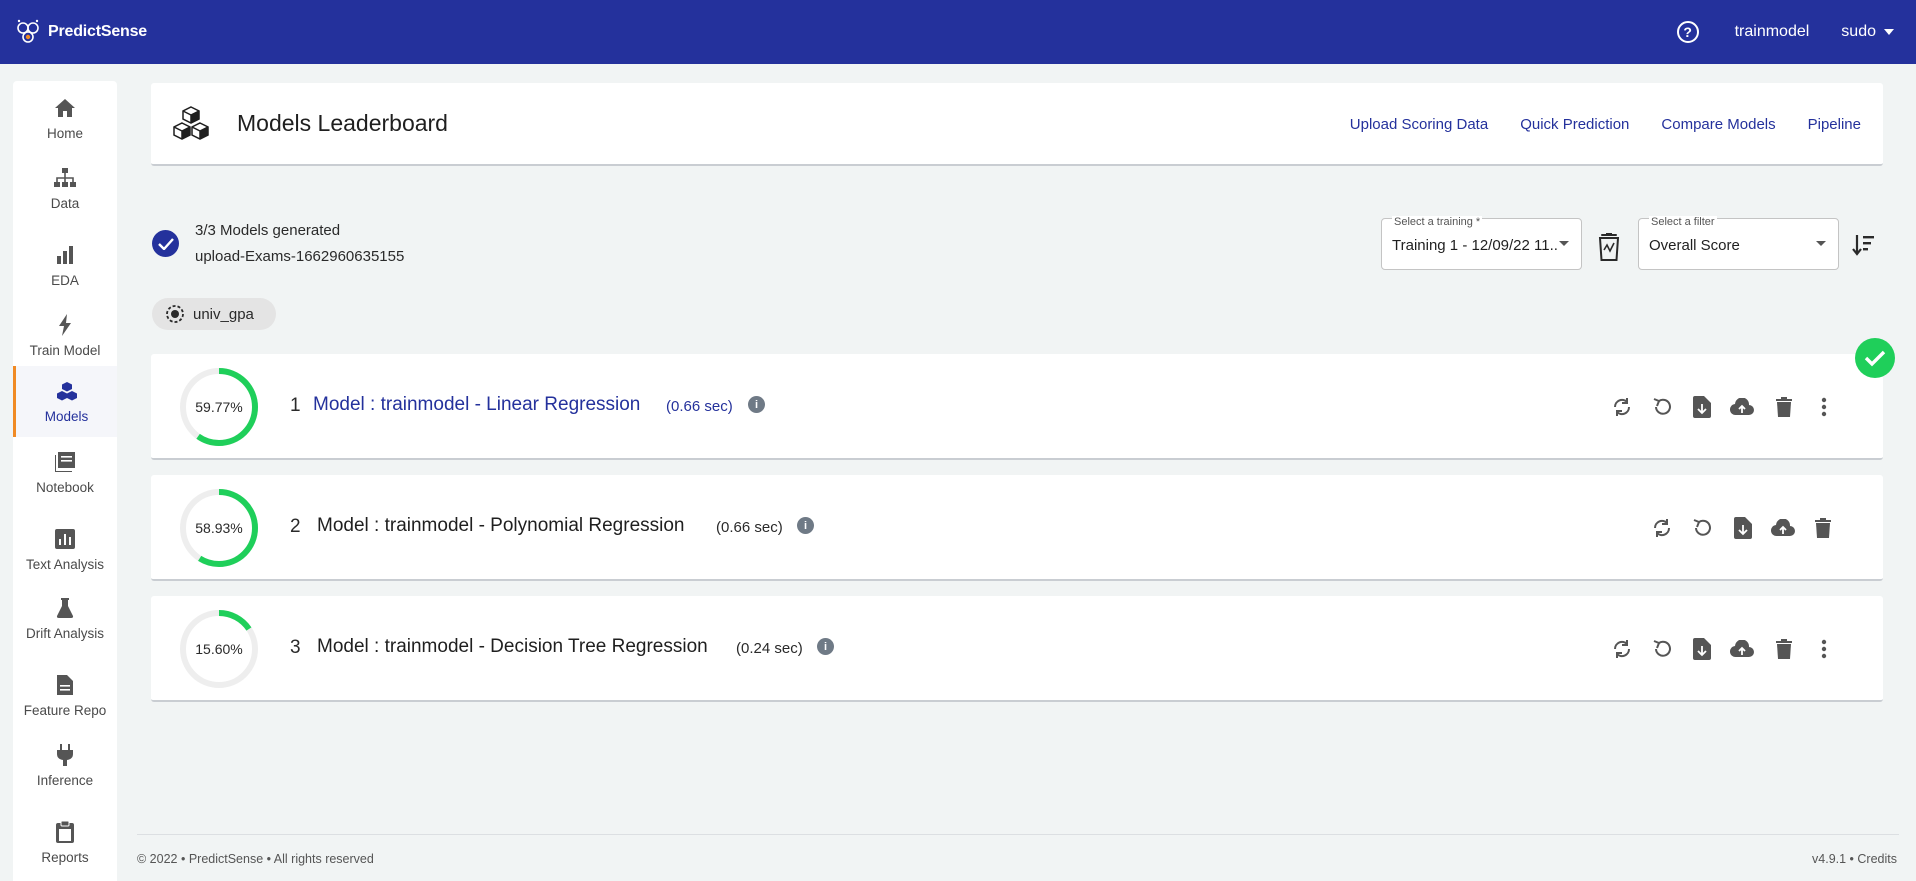 This screenshot has width=1916, height=881. I want to click on sitemap-icon, so click(65, 178).